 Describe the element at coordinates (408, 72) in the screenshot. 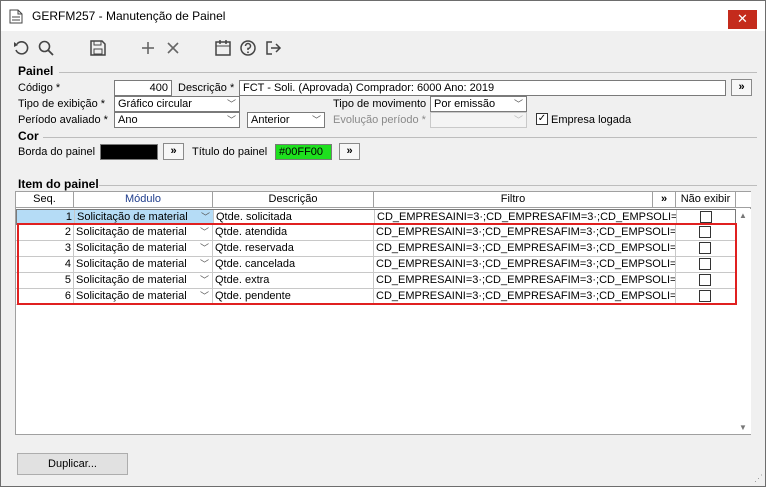

I see `painel-divider` at that location.